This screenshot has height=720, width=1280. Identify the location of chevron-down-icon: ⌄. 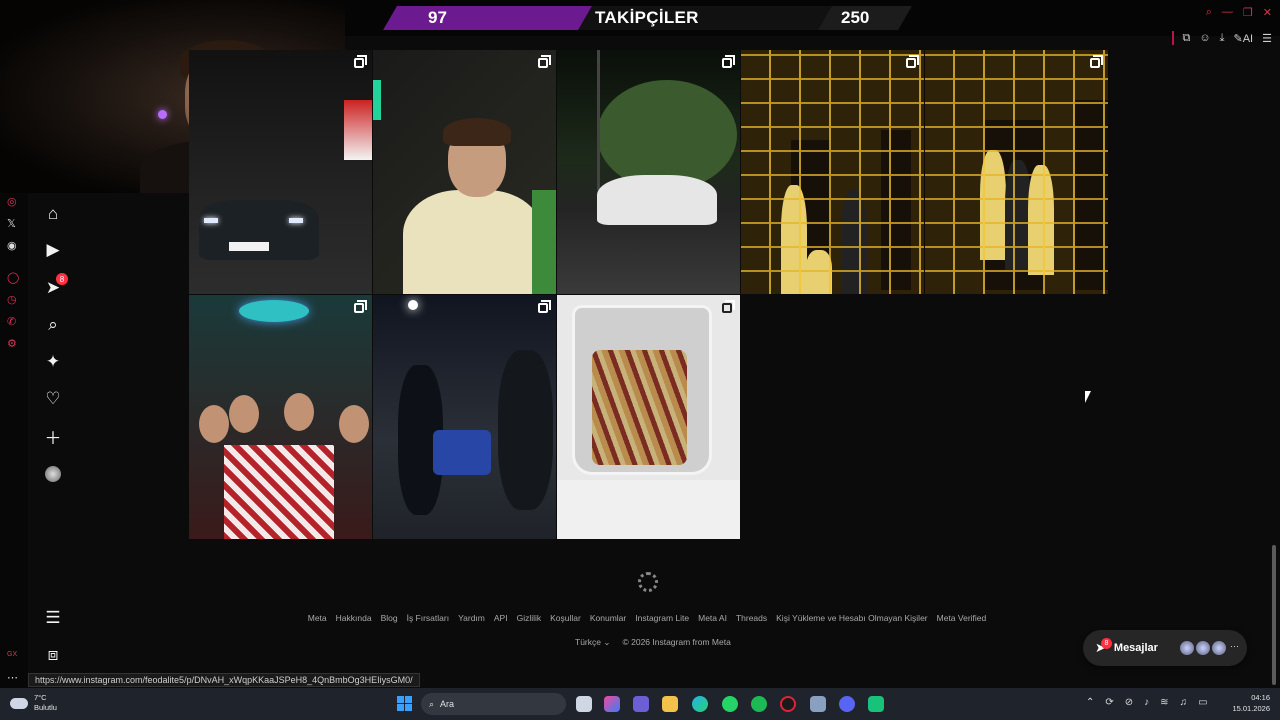
(607, 642).